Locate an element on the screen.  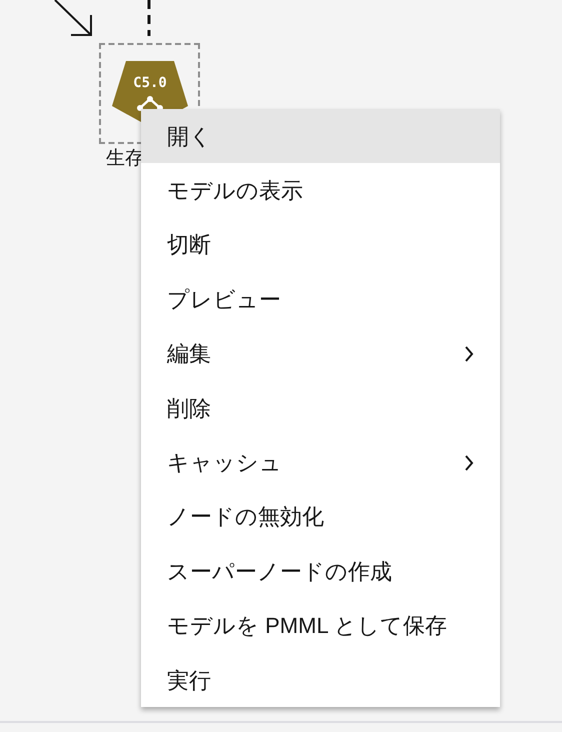
menu-item: ノードの無効化 is located at coordinates (320, 517).